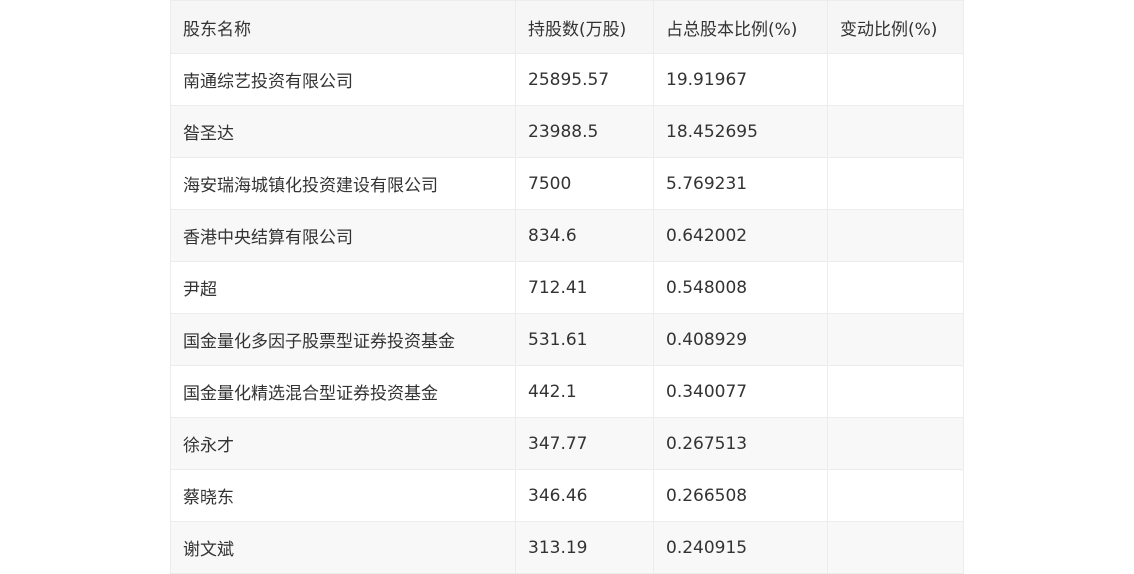 The image size is (1134, 574). What do you see at coordinates (343, 27) in the screenshot?
I see `header-shareholder-name: 股东名称` at bounding box center [343, 27].